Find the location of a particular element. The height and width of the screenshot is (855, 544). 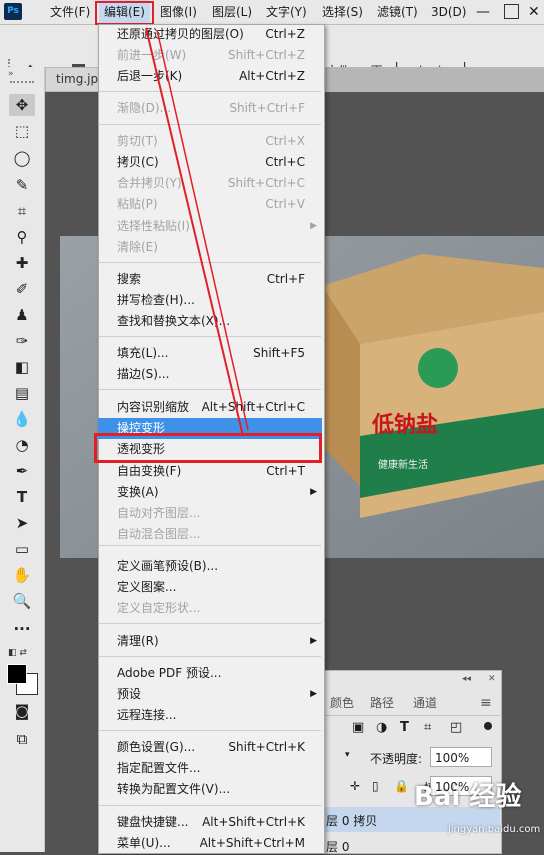

baidu-watermark: Bai 经验 is located at coordinates (468, 797).